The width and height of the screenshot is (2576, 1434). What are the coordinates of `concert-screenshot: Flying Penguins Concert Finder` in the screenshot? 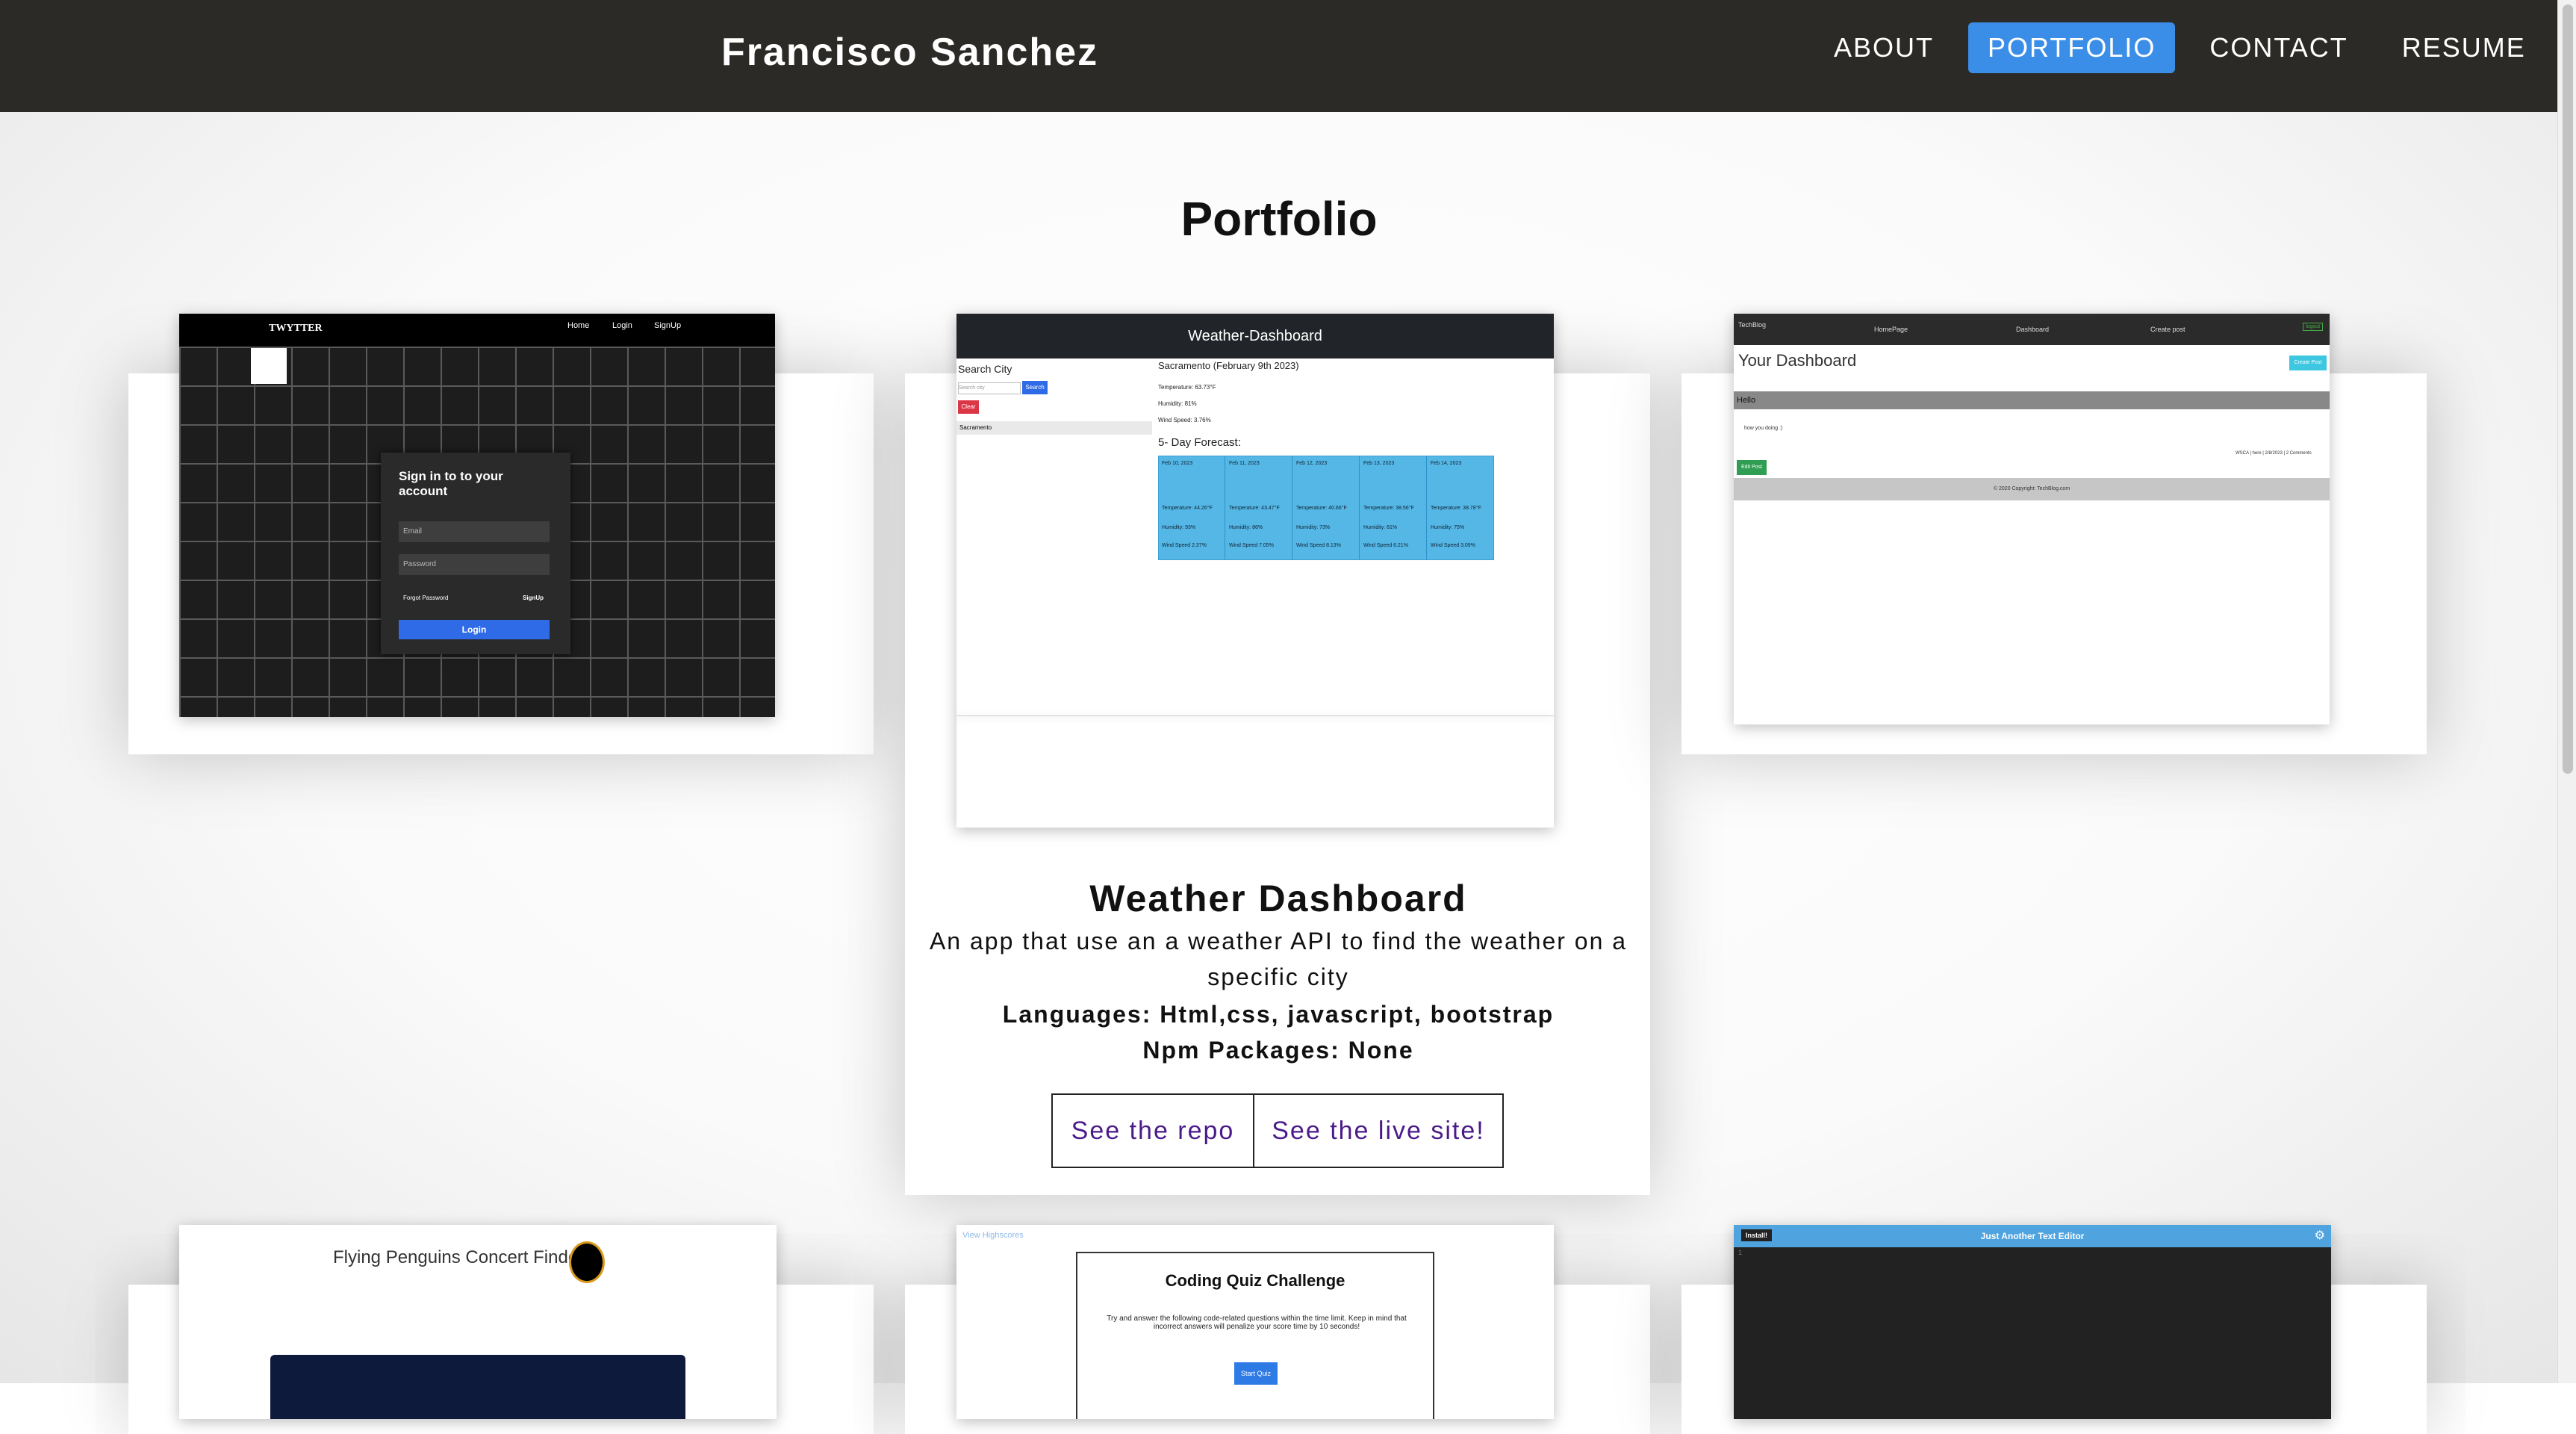 It's located at (478, 1322).